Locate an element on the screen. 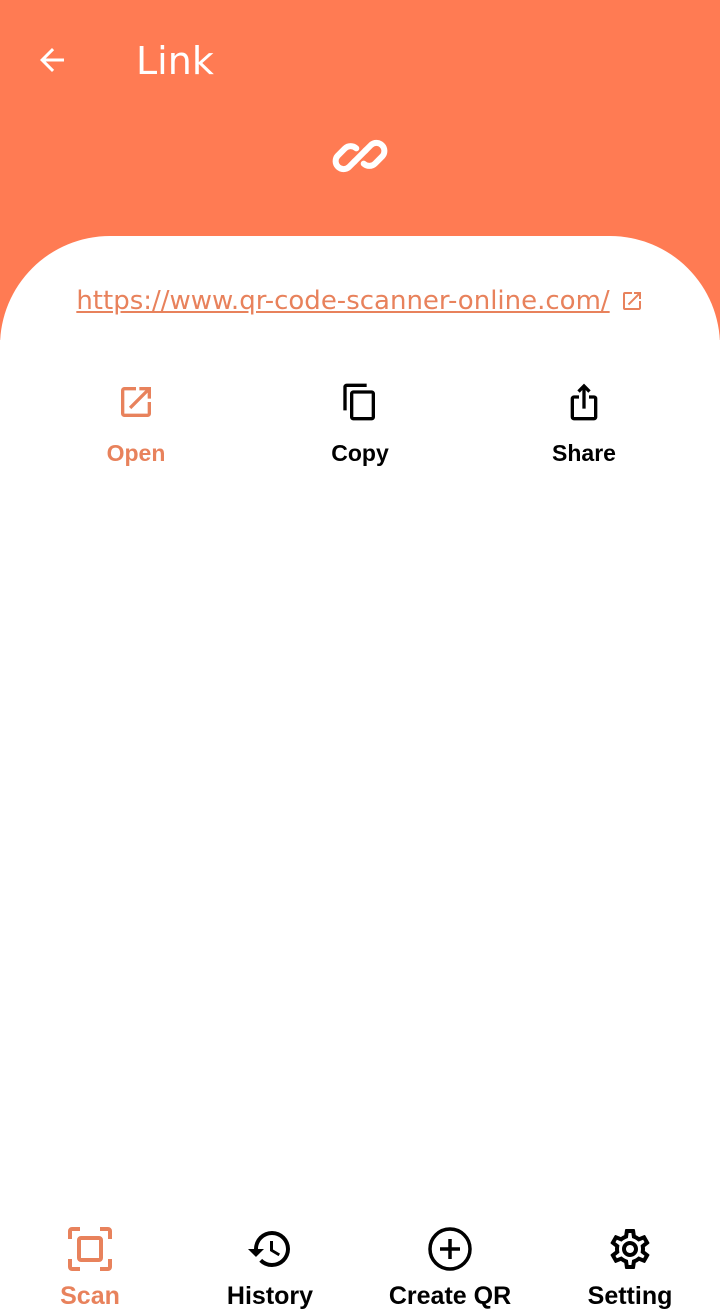  copy-icon is located at coordinates (360, 402).